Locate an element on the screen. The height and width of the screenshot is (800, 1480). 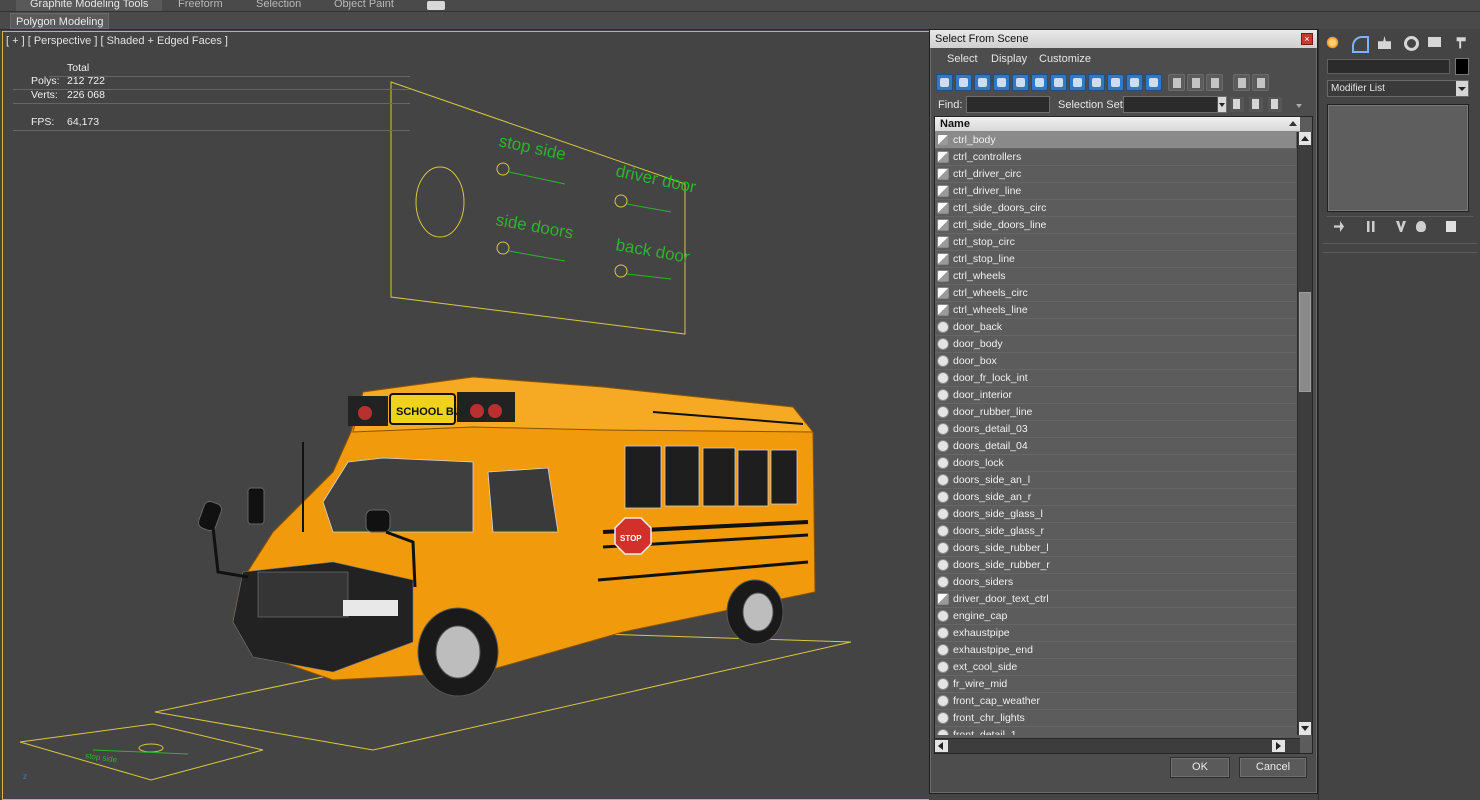
list-item: exhaustpipe is located at coordinates (1115, 633).